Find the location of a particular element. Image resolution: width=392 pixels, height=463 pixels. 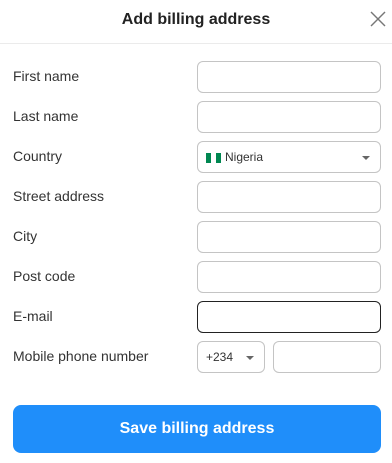

mobile-phone-input is located at coordinates (327, 357).